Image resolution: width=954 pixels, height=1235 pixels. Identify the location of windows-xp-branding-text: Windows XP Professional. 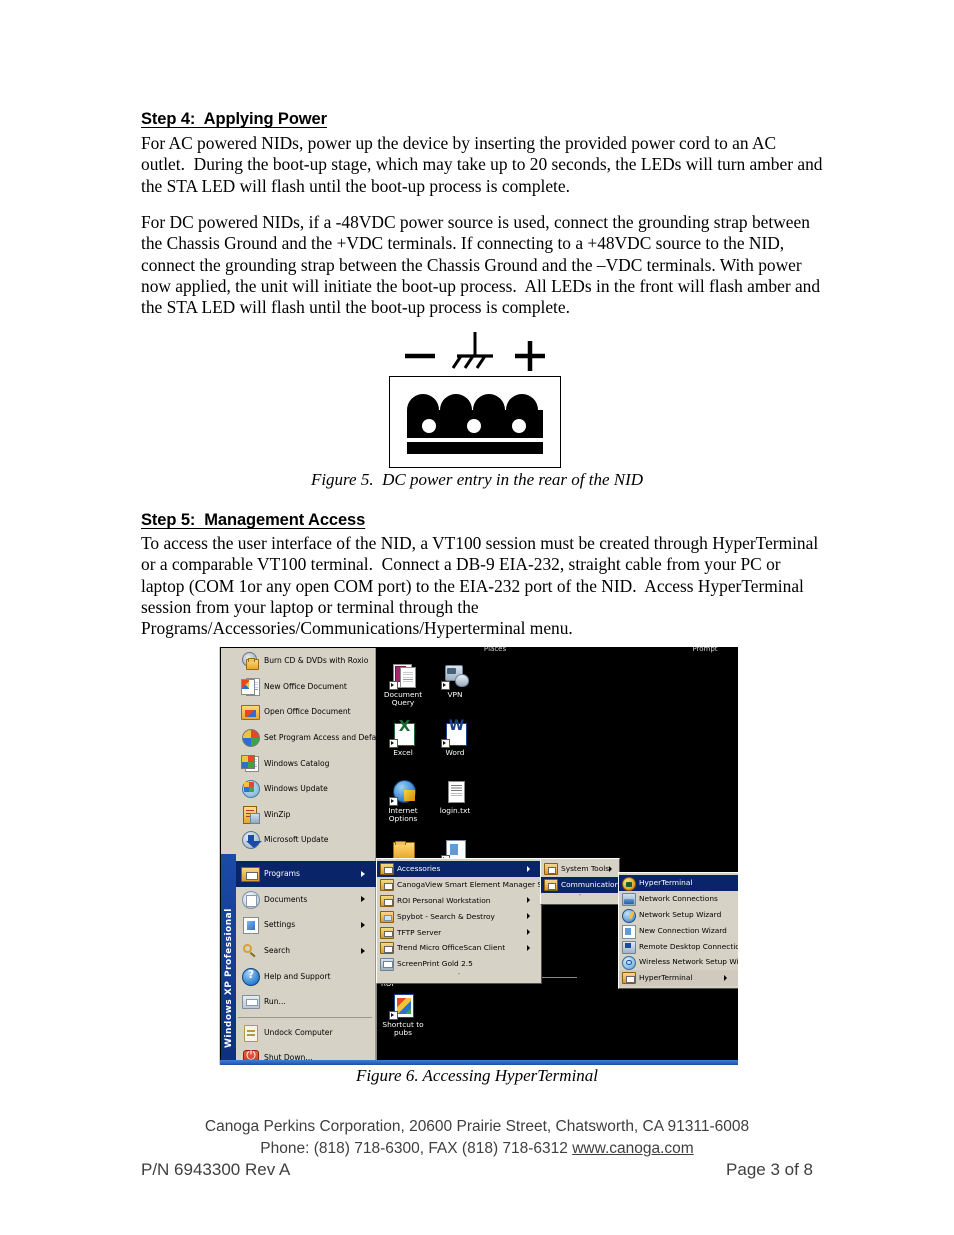
(228, 978).